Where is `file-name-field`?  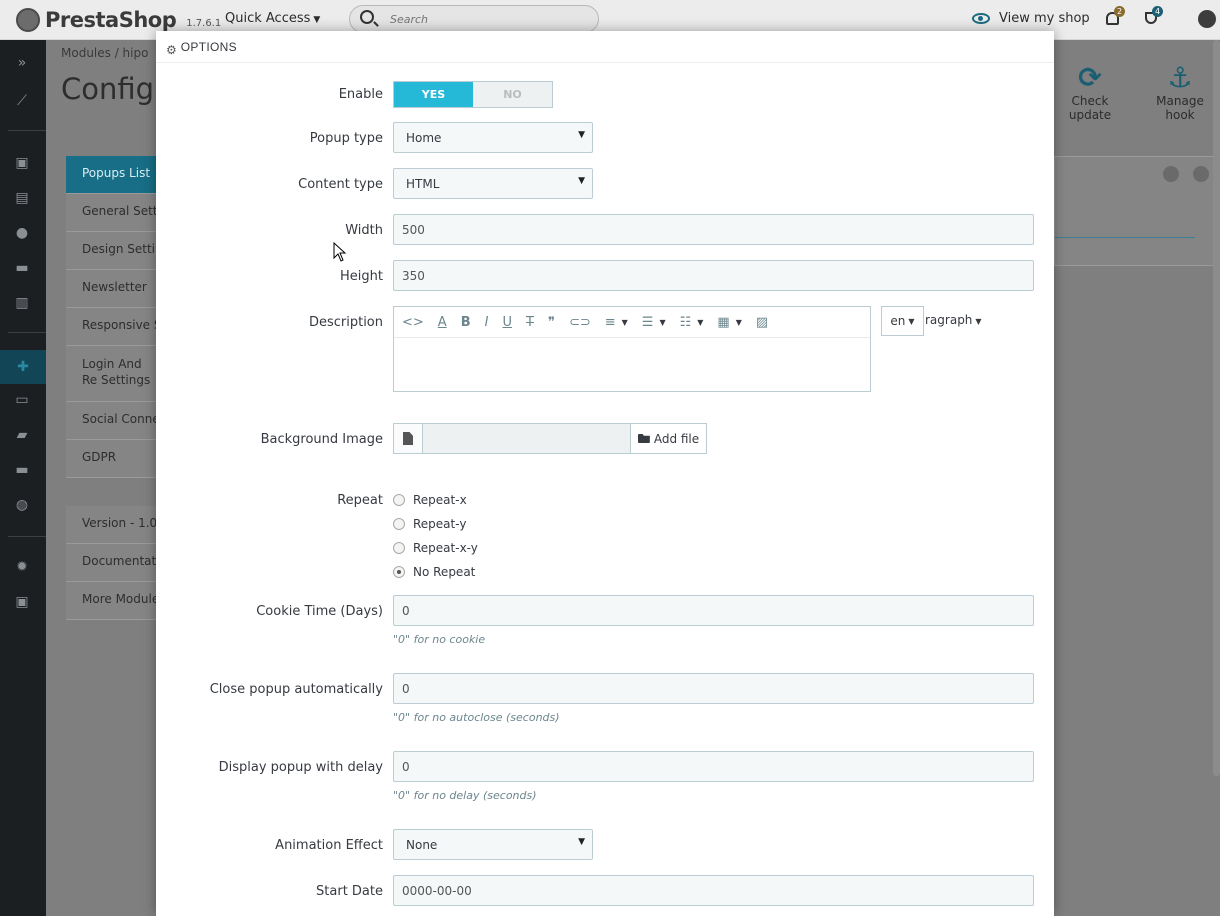 file-name-field is located at coordinates (526, 438).